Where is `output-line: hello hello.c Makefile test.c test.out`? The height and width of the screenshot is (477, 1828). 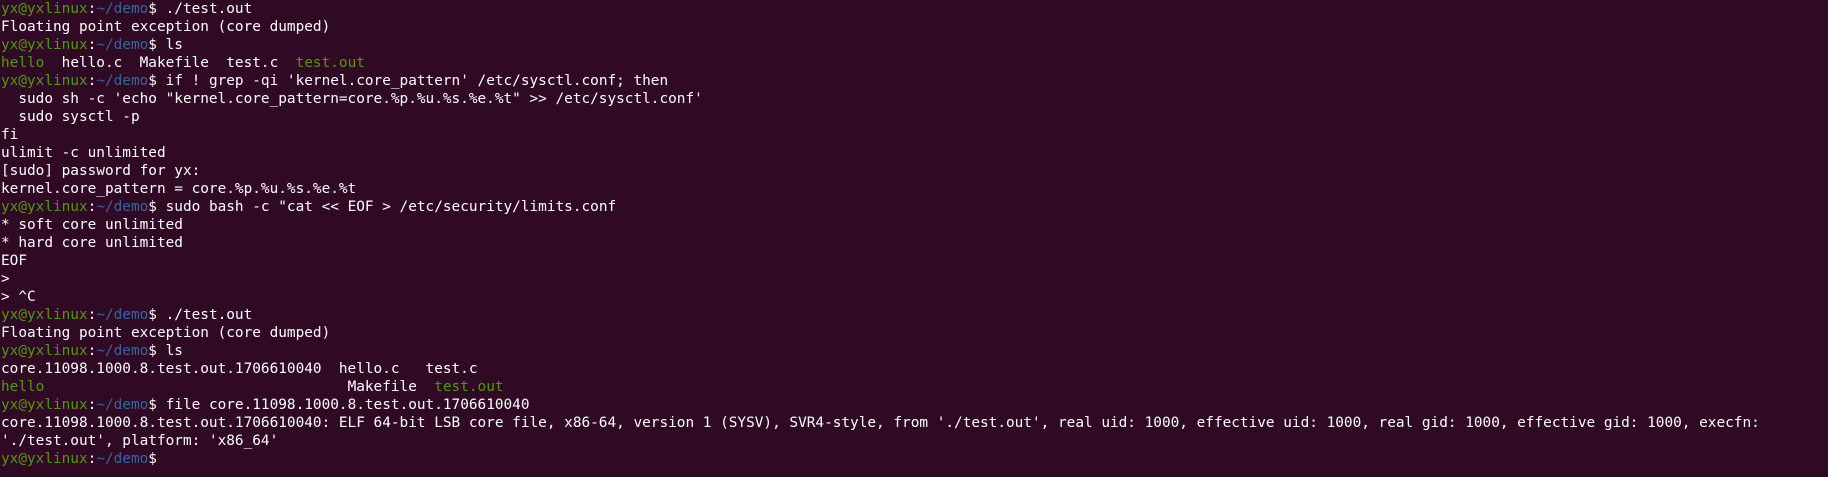 output-line: hello hello.c Makefile test.c test.out is located at coordinates (914, 63).